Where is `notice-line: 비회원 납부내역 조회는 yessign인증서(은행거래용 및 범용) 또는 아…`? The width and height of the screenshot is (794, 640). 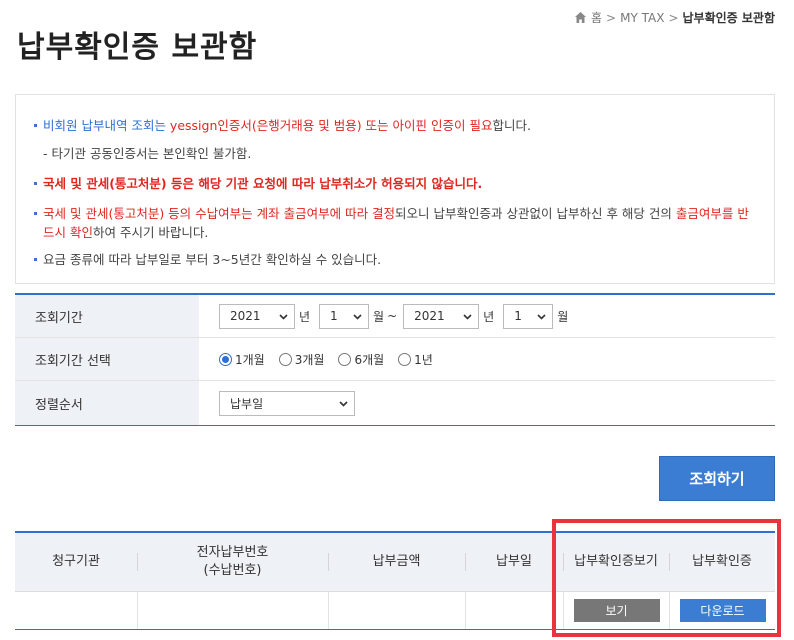 notice-line: 비회원 납부내역 조회는 yessign인증서(은행거래용 및 범용) 또는 아… is located at coordinates (395, 125).